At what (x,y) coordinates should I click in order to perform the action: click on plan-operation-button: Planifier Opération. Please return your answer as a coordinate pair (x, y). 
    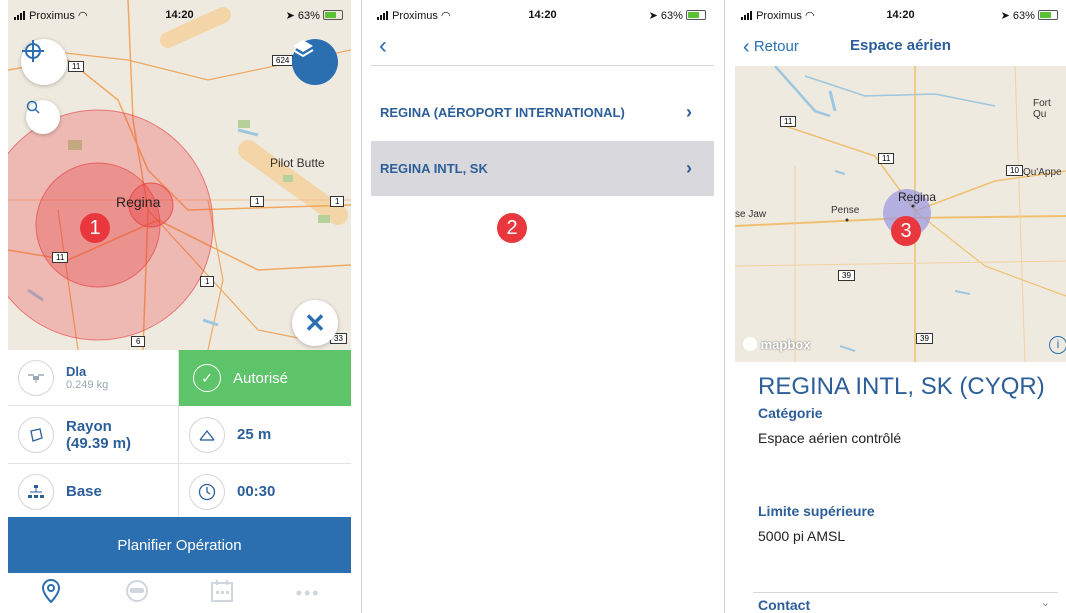
    Looking at the image, I should click on (179, 545).